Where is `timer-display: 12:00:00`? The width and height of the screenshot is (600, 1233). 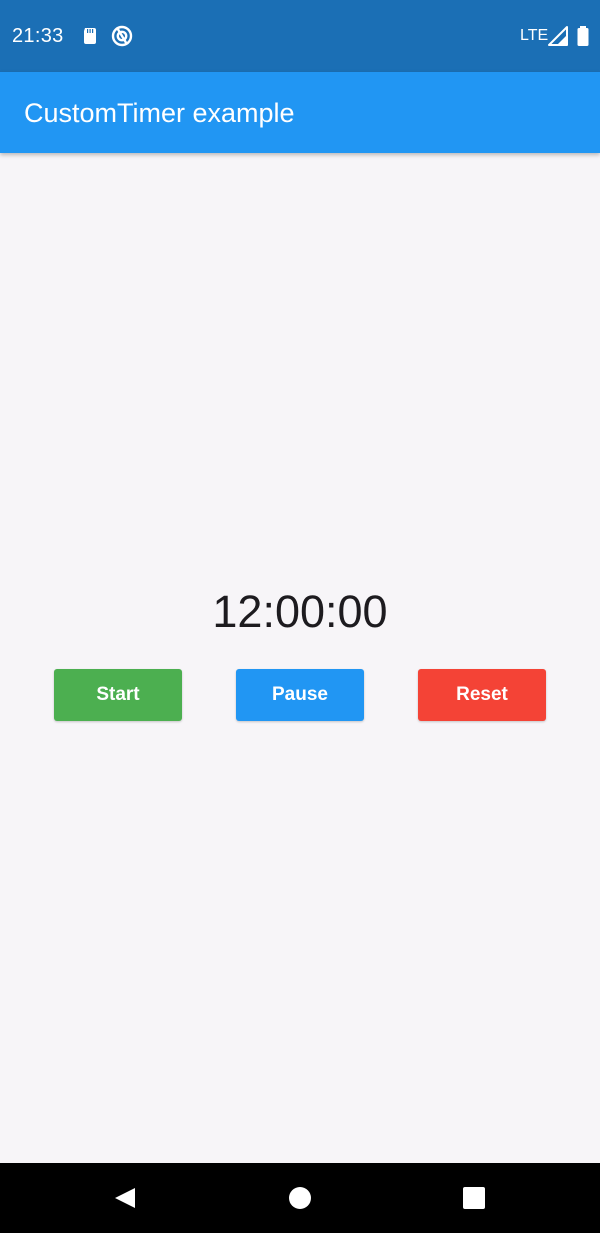
timer-display: 12:00:00 is located at coordinates (300, 611).